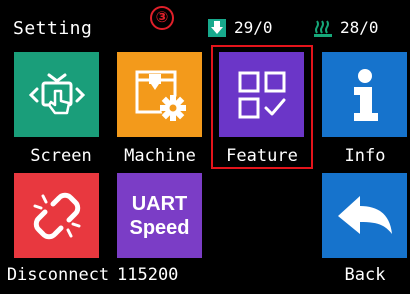 This screenshot has width=410, height=294. I want to click on uart-speed-icon-text: UART Speed, so click(159, 215).